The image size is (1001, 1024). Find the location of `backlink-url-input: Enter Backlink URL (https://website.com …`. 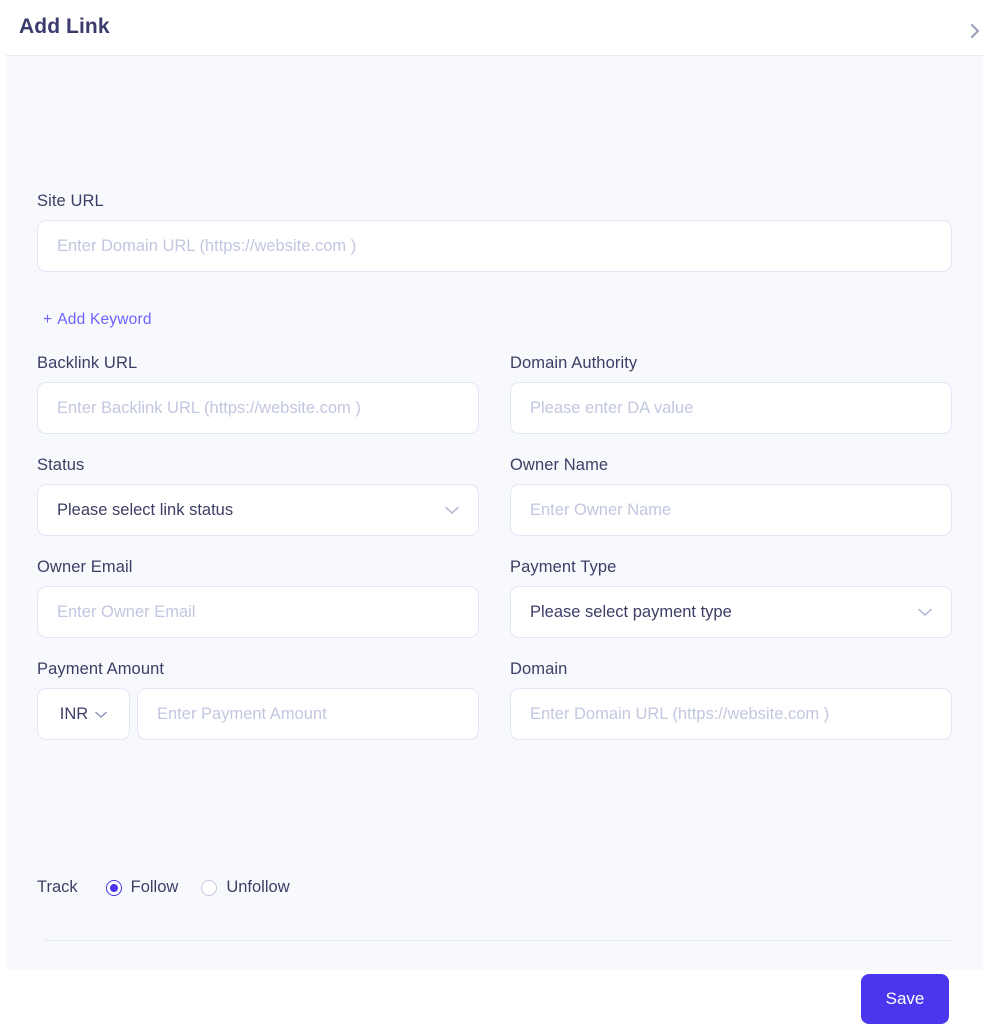

backlink-url-input: Enter Backlink URL (https://website.com … is located at coordinates (258, 408).